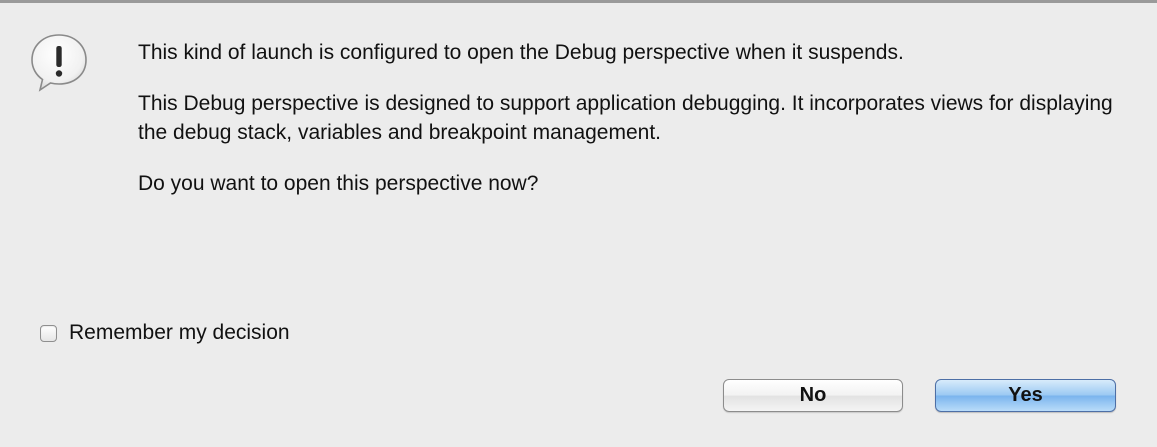 Image resolution: width=1157 pixels, height=447 pixels. I want to click on warning-speech-bubble-icon, so click(59, 62).